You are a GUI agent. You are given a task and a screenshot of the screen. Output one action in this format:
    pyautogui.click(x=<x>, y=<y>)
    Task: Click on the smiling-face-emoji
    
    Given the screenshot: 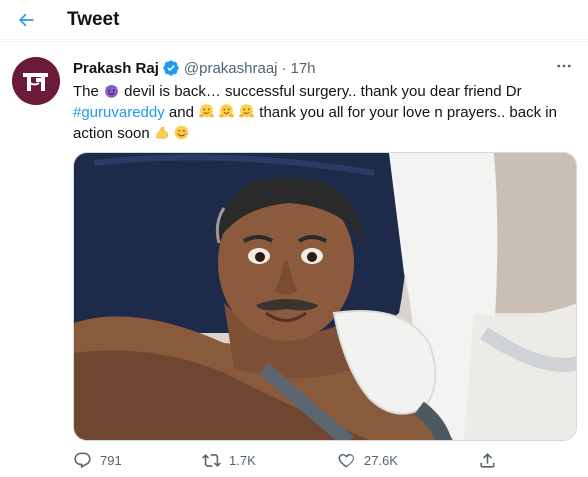 What is the action you would take?
    pyautogui.click(x=181, y=132)
    